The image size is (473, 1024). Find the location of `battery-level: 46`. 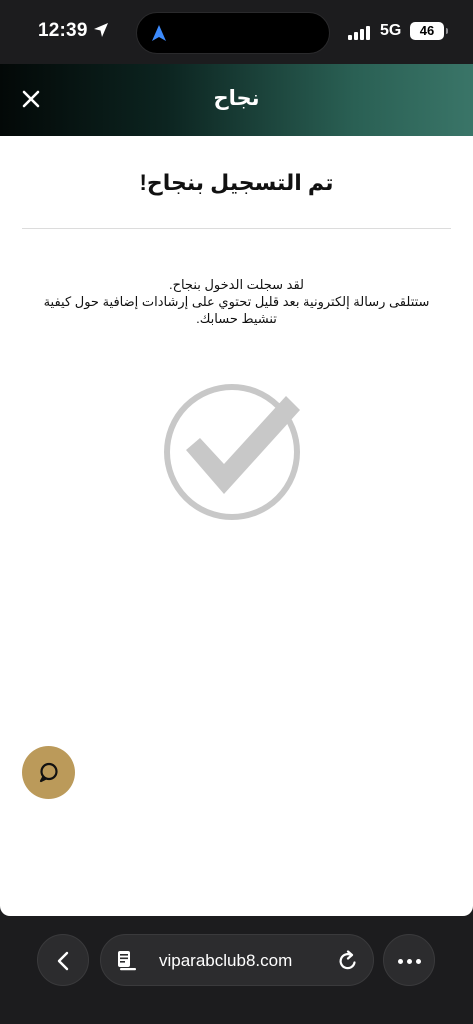

battery-level: 46 is located at coordinates (427, 30).